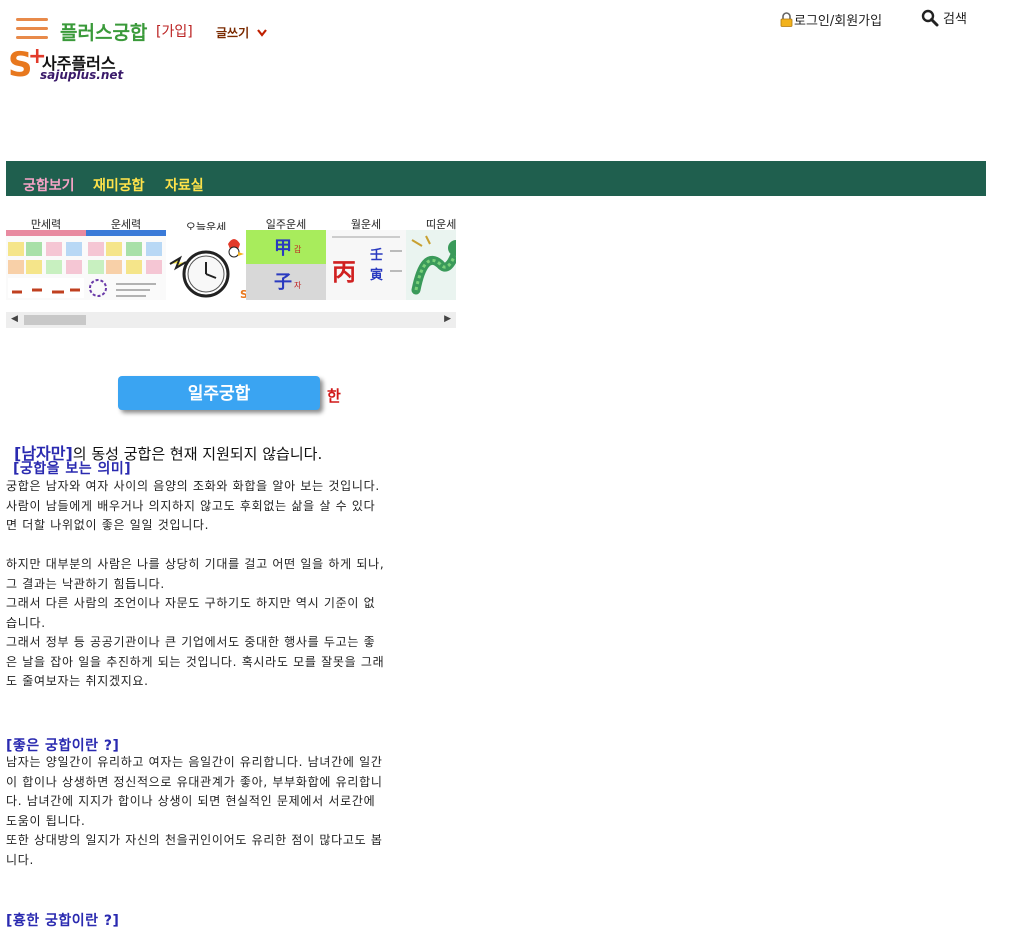  What do you see at coordinates (119, 185) in the screenshot?
I see `nav-item-fun-match: 재미궁합` at bounding box center [119, 185].